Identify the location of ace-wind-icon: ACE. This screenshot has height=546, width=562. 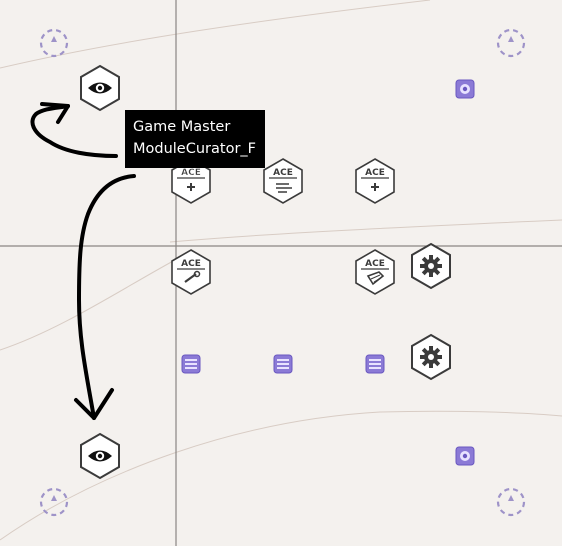
(283, 181).